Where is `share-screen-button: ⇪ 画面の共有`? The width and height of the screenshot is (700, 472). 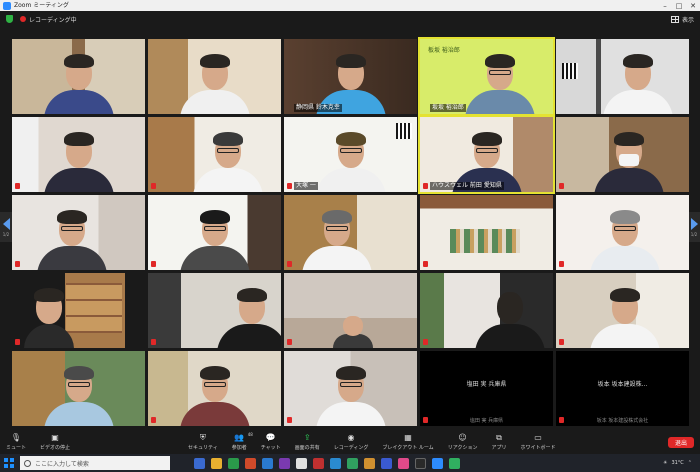 share-screen-button: ⇪ 画面の共有 is located at coordinates (307, 442).